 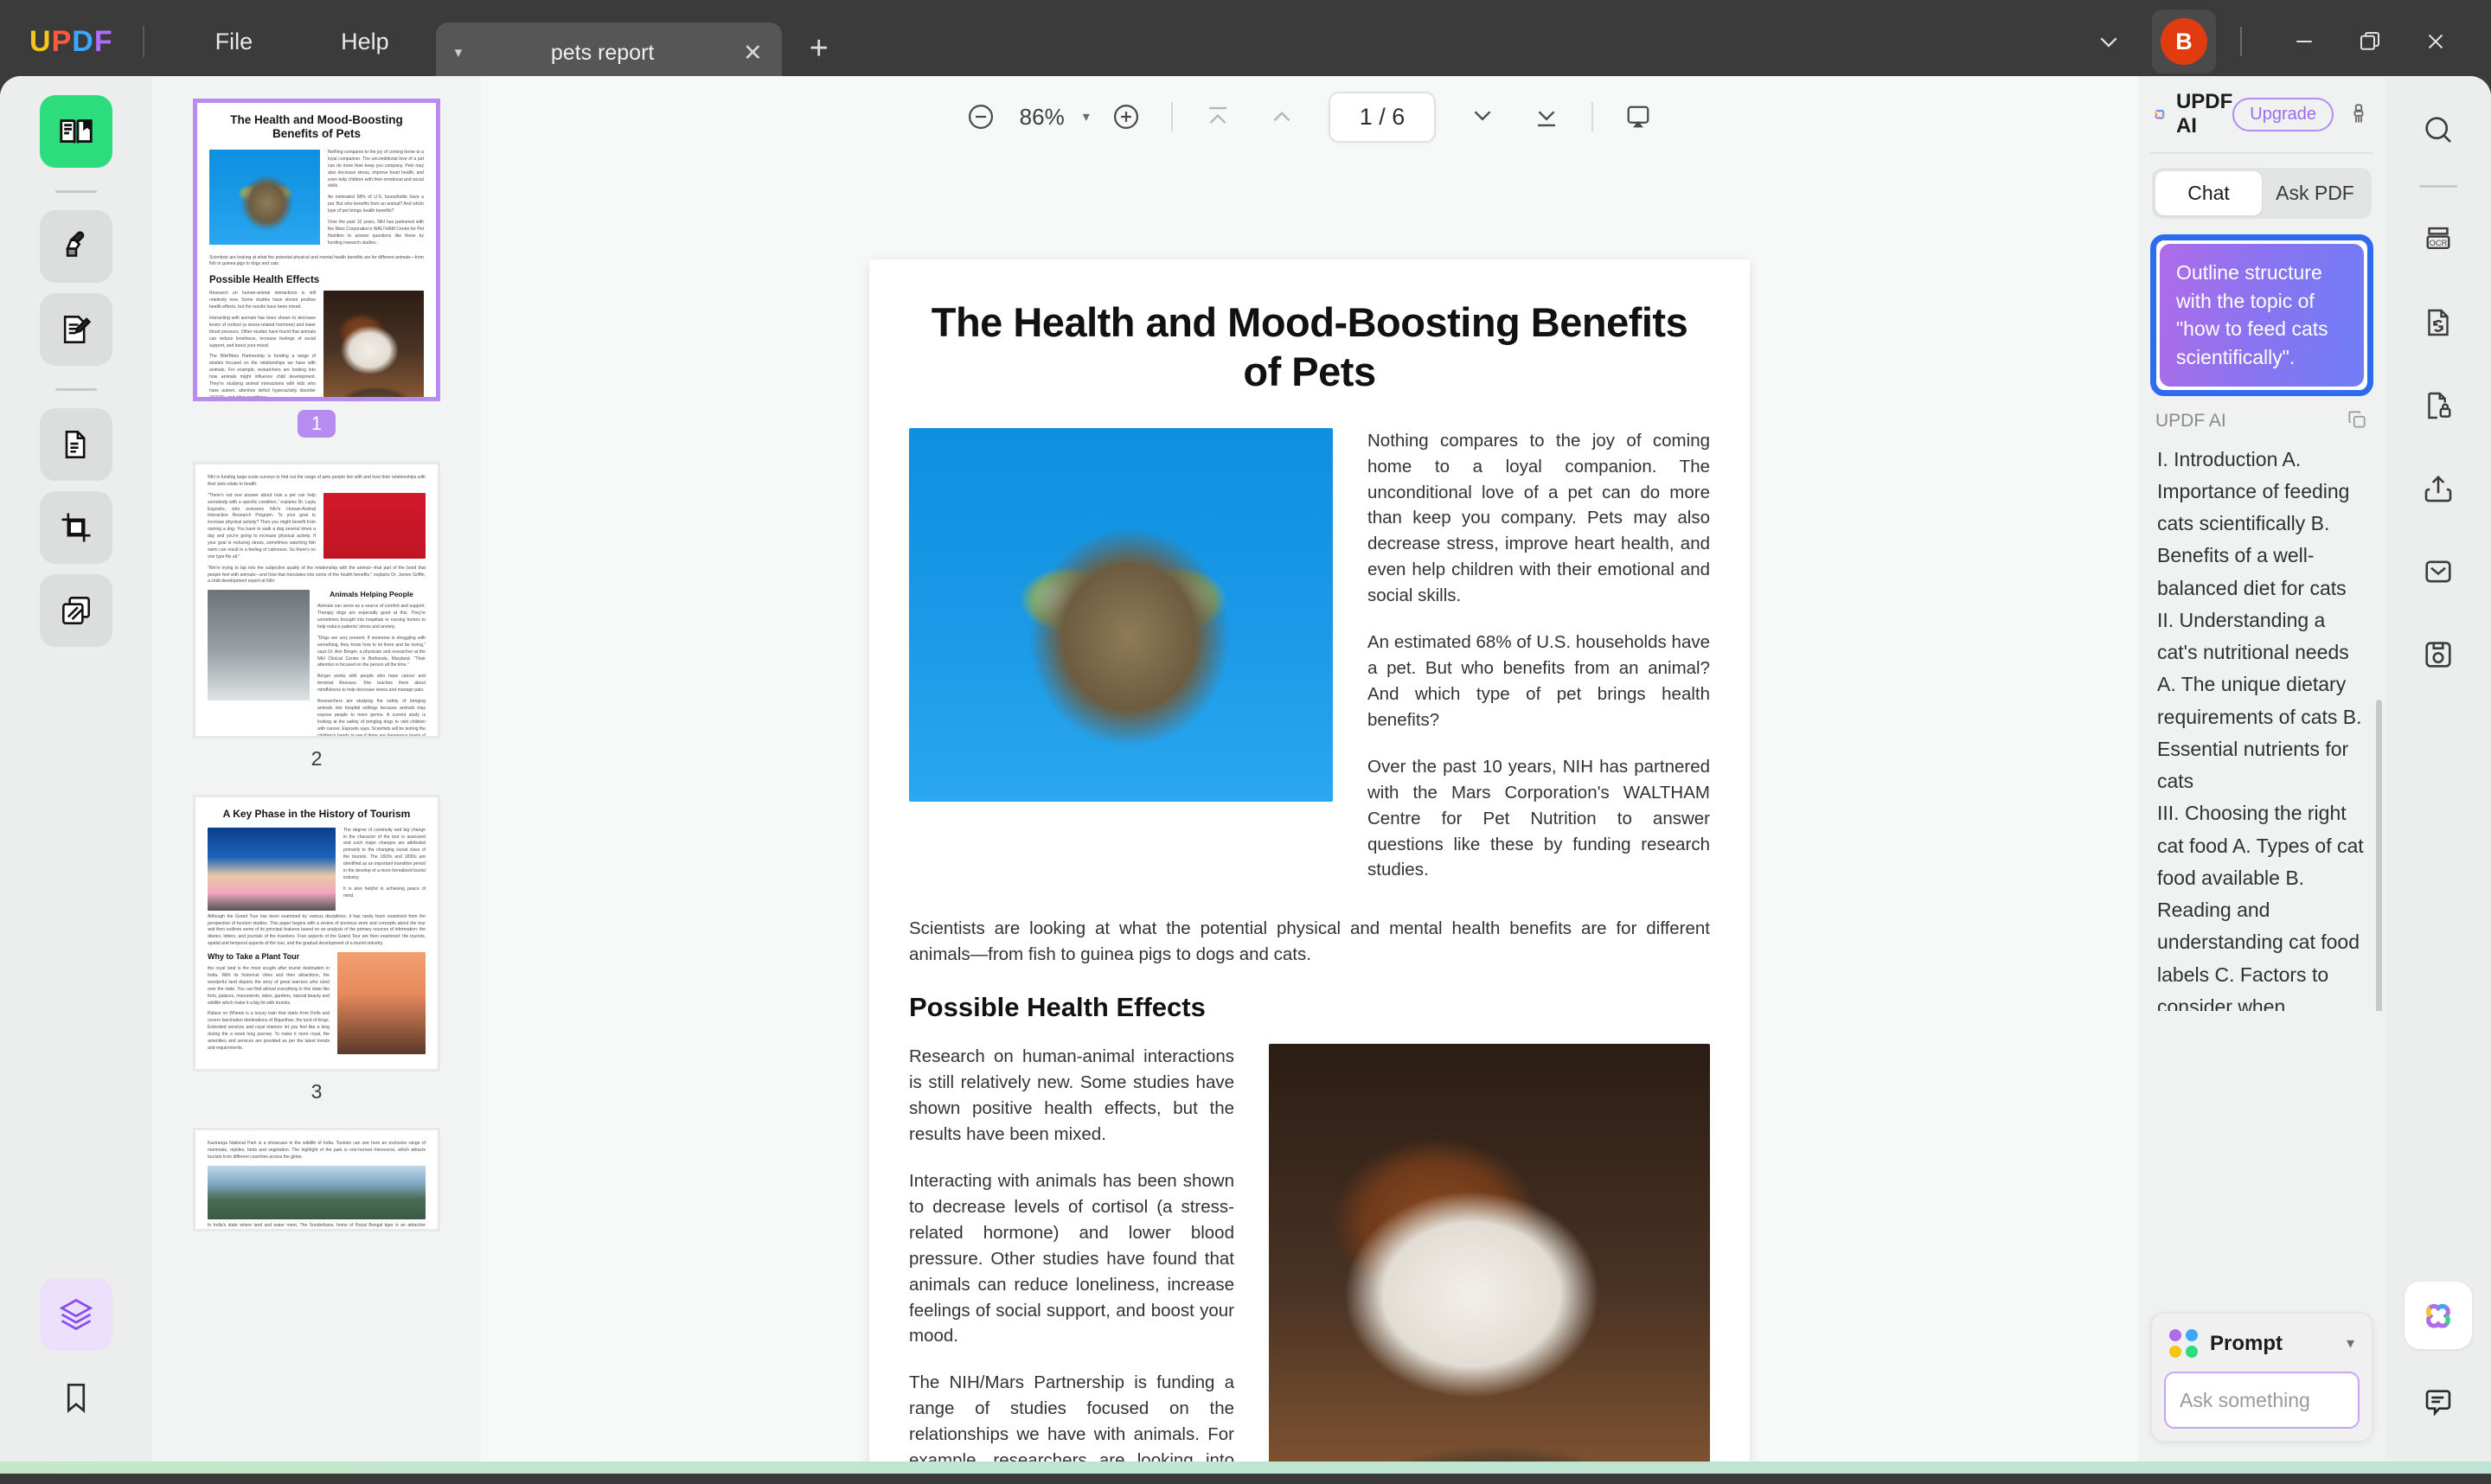 What do you see at coordinates (1483, 117) in the screenshot?
I see `next-page-icon` at bounding box center [1483, 117].